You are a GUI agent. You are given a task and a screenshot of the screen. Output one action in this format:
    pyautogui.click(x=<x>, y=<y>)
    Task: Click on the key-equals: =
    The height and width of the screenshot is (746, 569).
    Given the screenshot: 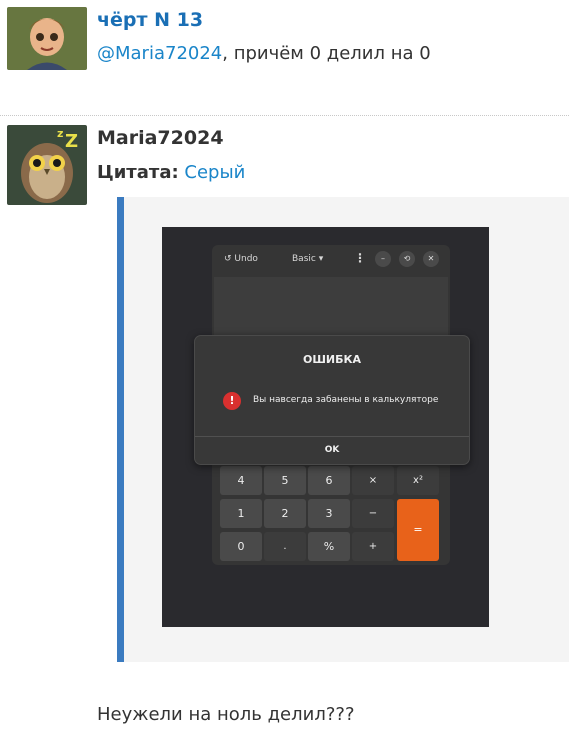 What is the action you would take?
    pyautogui.click(x=418, y=530)
    